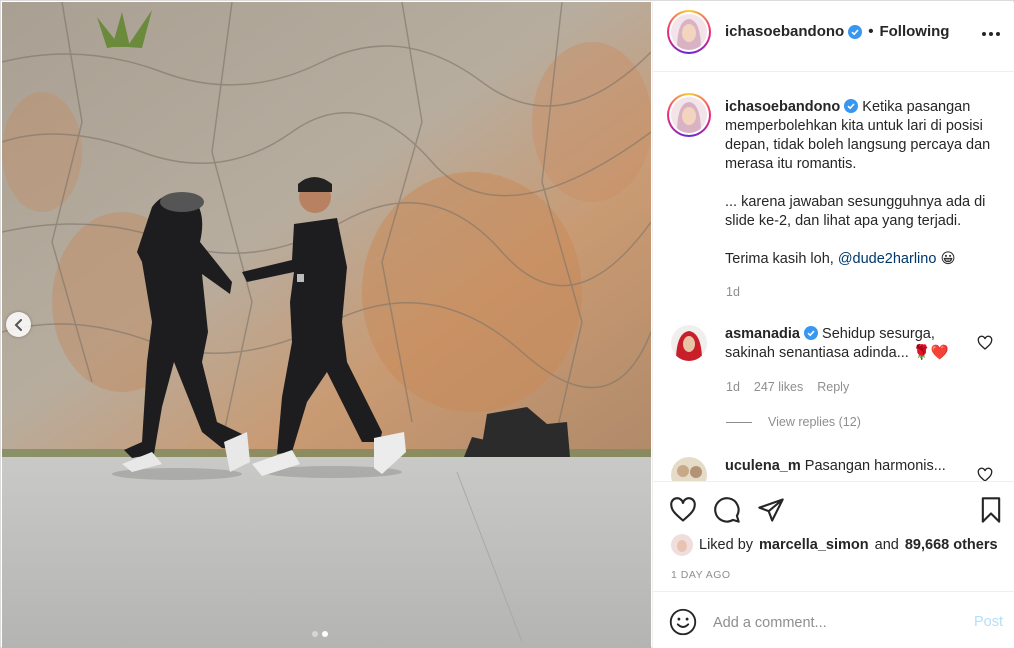 This screenshot has width=1014, height=648. I want to click on caption-paragraph-3: Terima kasih loh,, so click(781, 259).